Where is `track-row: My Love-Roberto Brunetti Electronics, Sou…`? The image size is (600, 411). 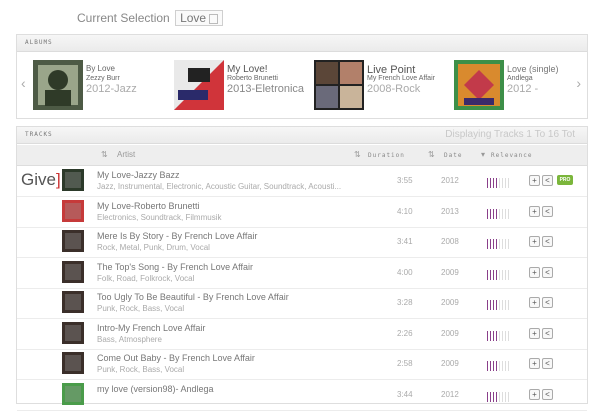
track-row: My Love-Roberto Brunetti Electronics, Sou… is located at coordinates (302, 212).